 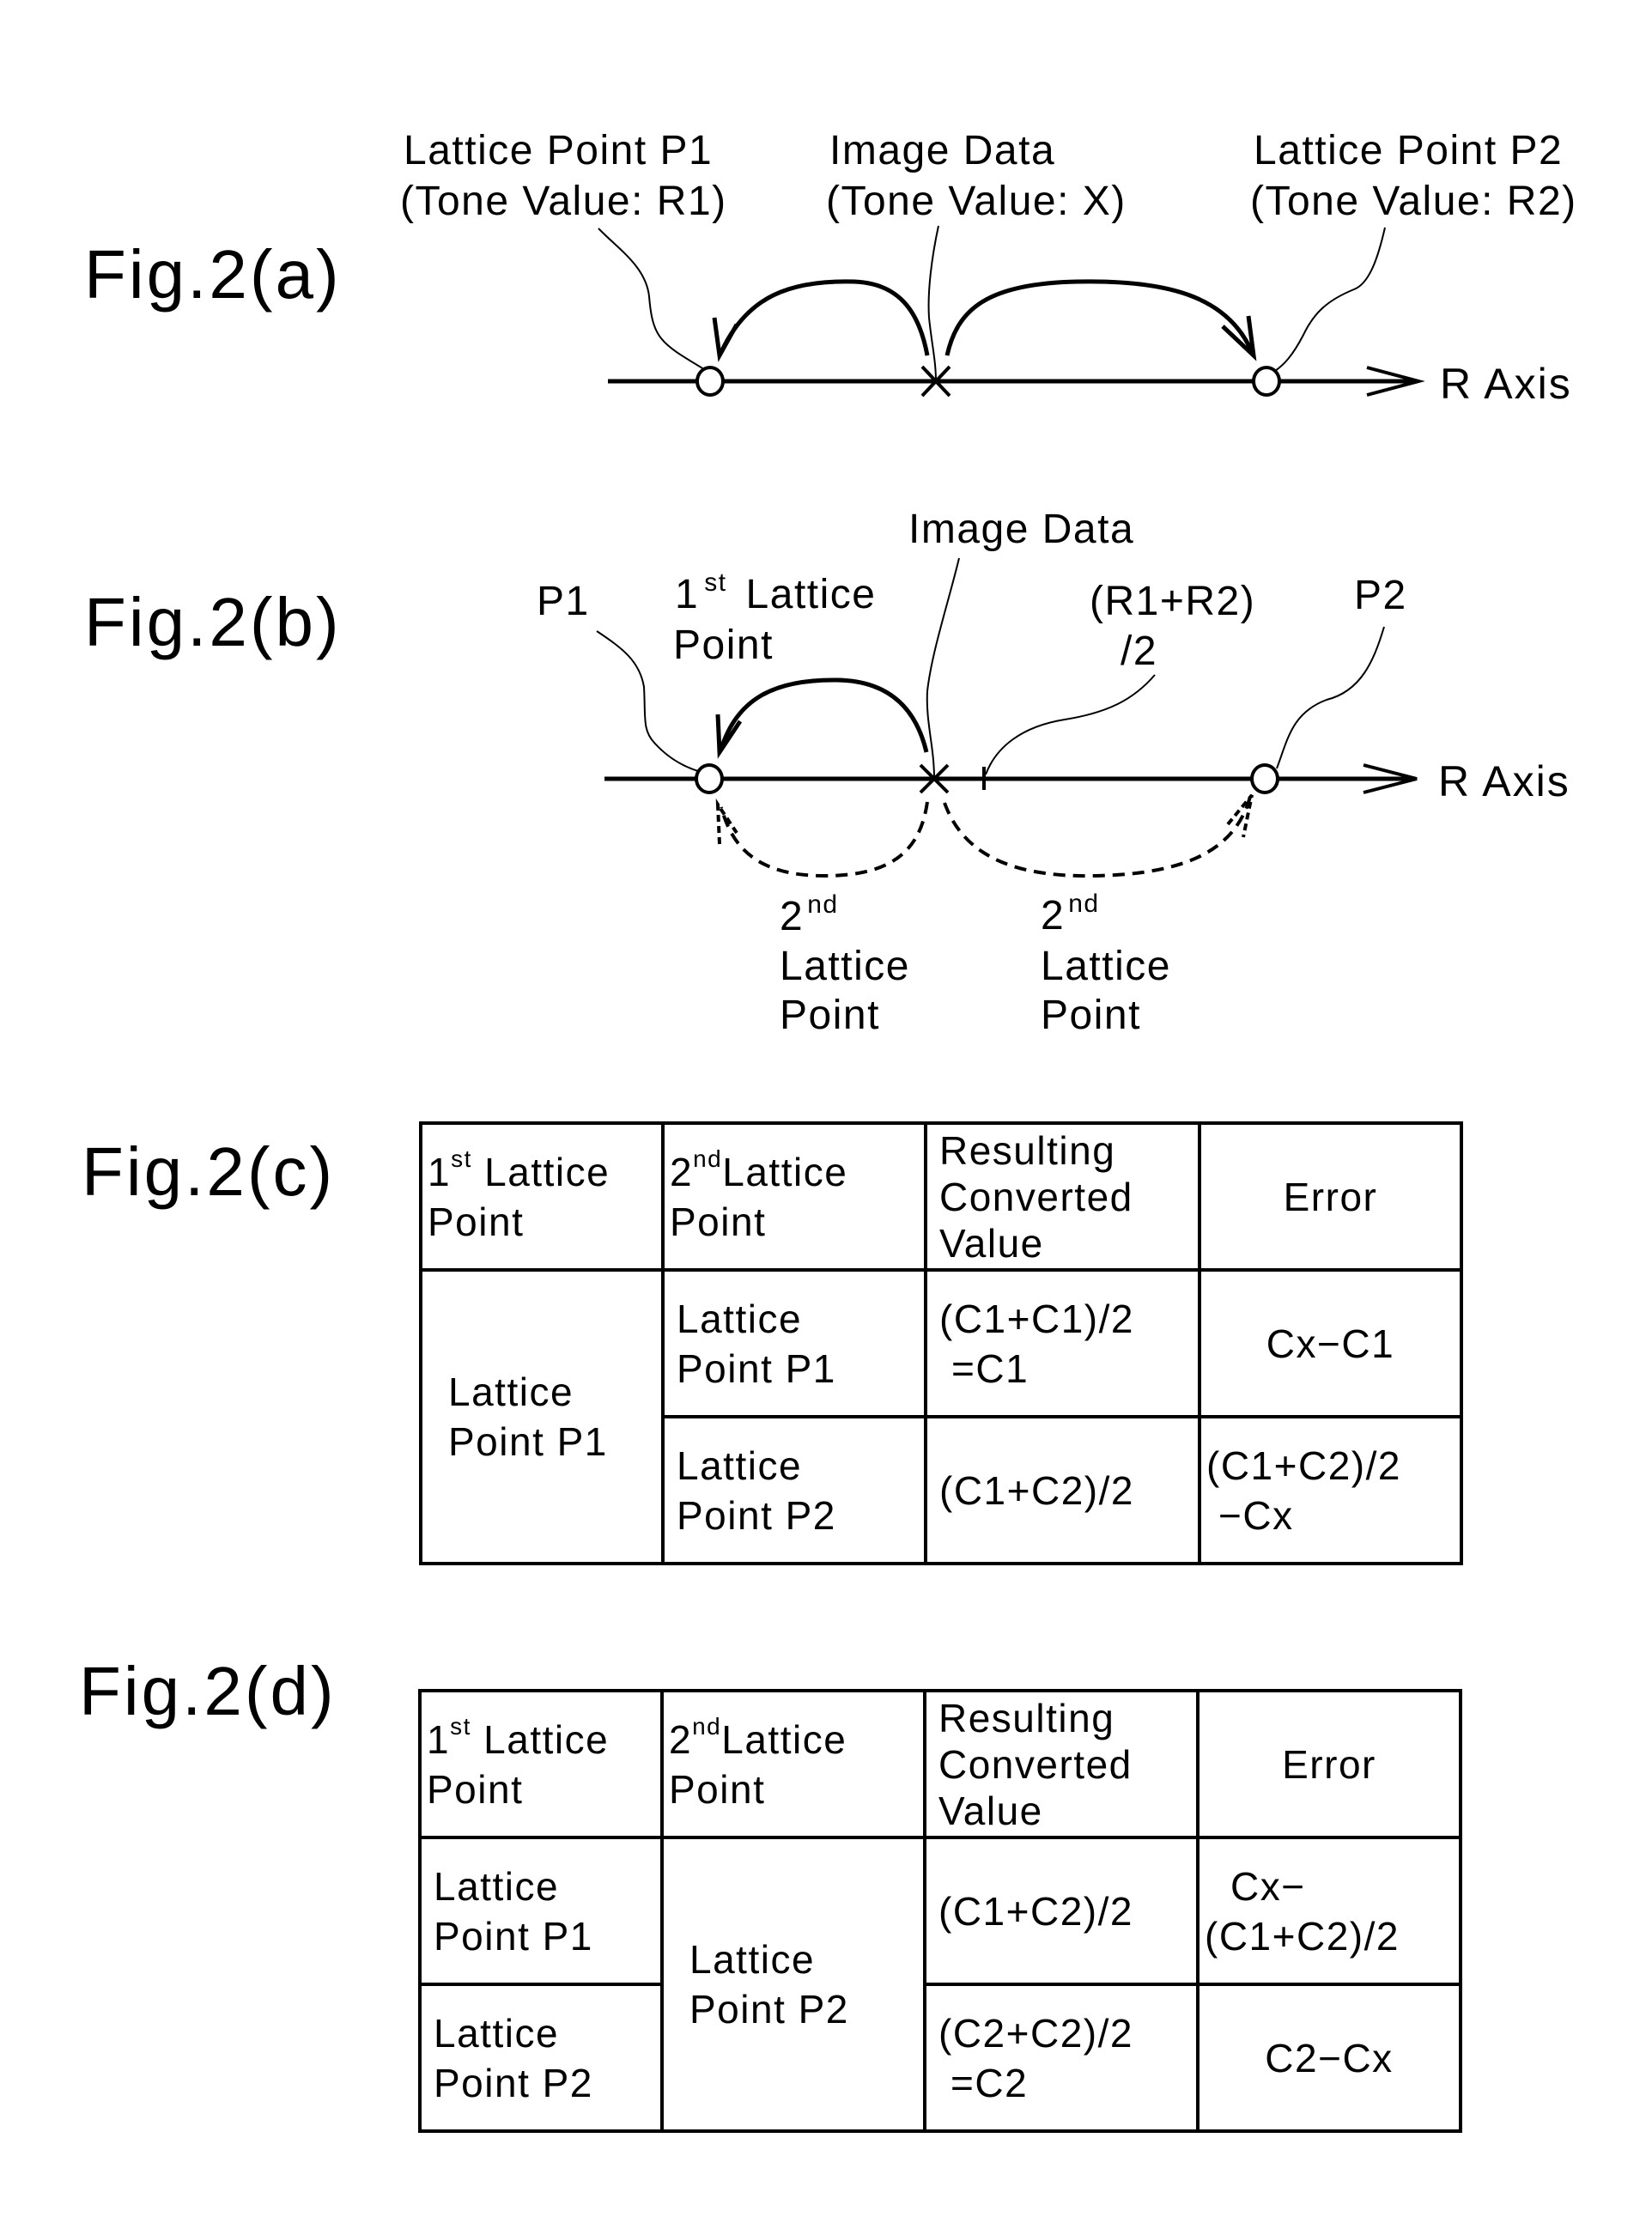 I want to click on cell-first-line2: Point P1, so click(x=528, y=1441).